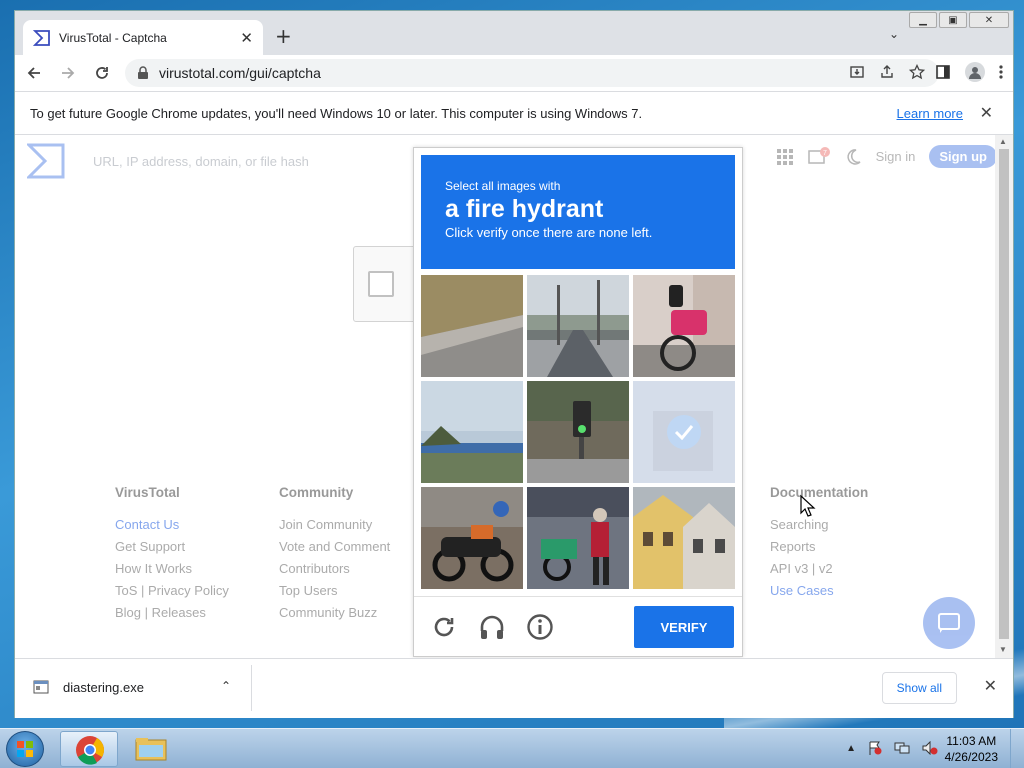 The height and width of the screenshot is (768, 1024). What do you see at coordinates (986, 112) in the screenshot?
I see `infobar-close-icon: ✕` at bounding box center [986, 112].